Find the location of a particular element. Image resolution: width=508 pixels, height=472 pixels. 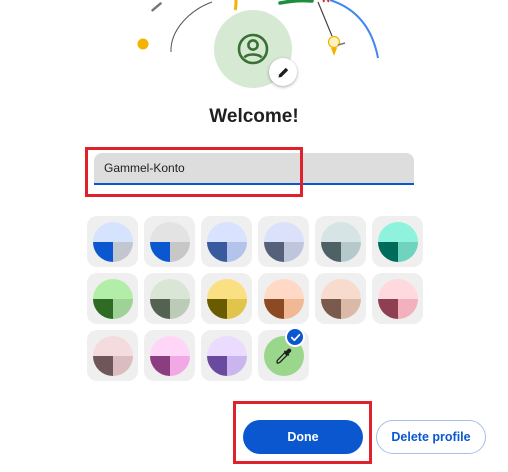

profile-name-field is located at coordinates (254, 169).